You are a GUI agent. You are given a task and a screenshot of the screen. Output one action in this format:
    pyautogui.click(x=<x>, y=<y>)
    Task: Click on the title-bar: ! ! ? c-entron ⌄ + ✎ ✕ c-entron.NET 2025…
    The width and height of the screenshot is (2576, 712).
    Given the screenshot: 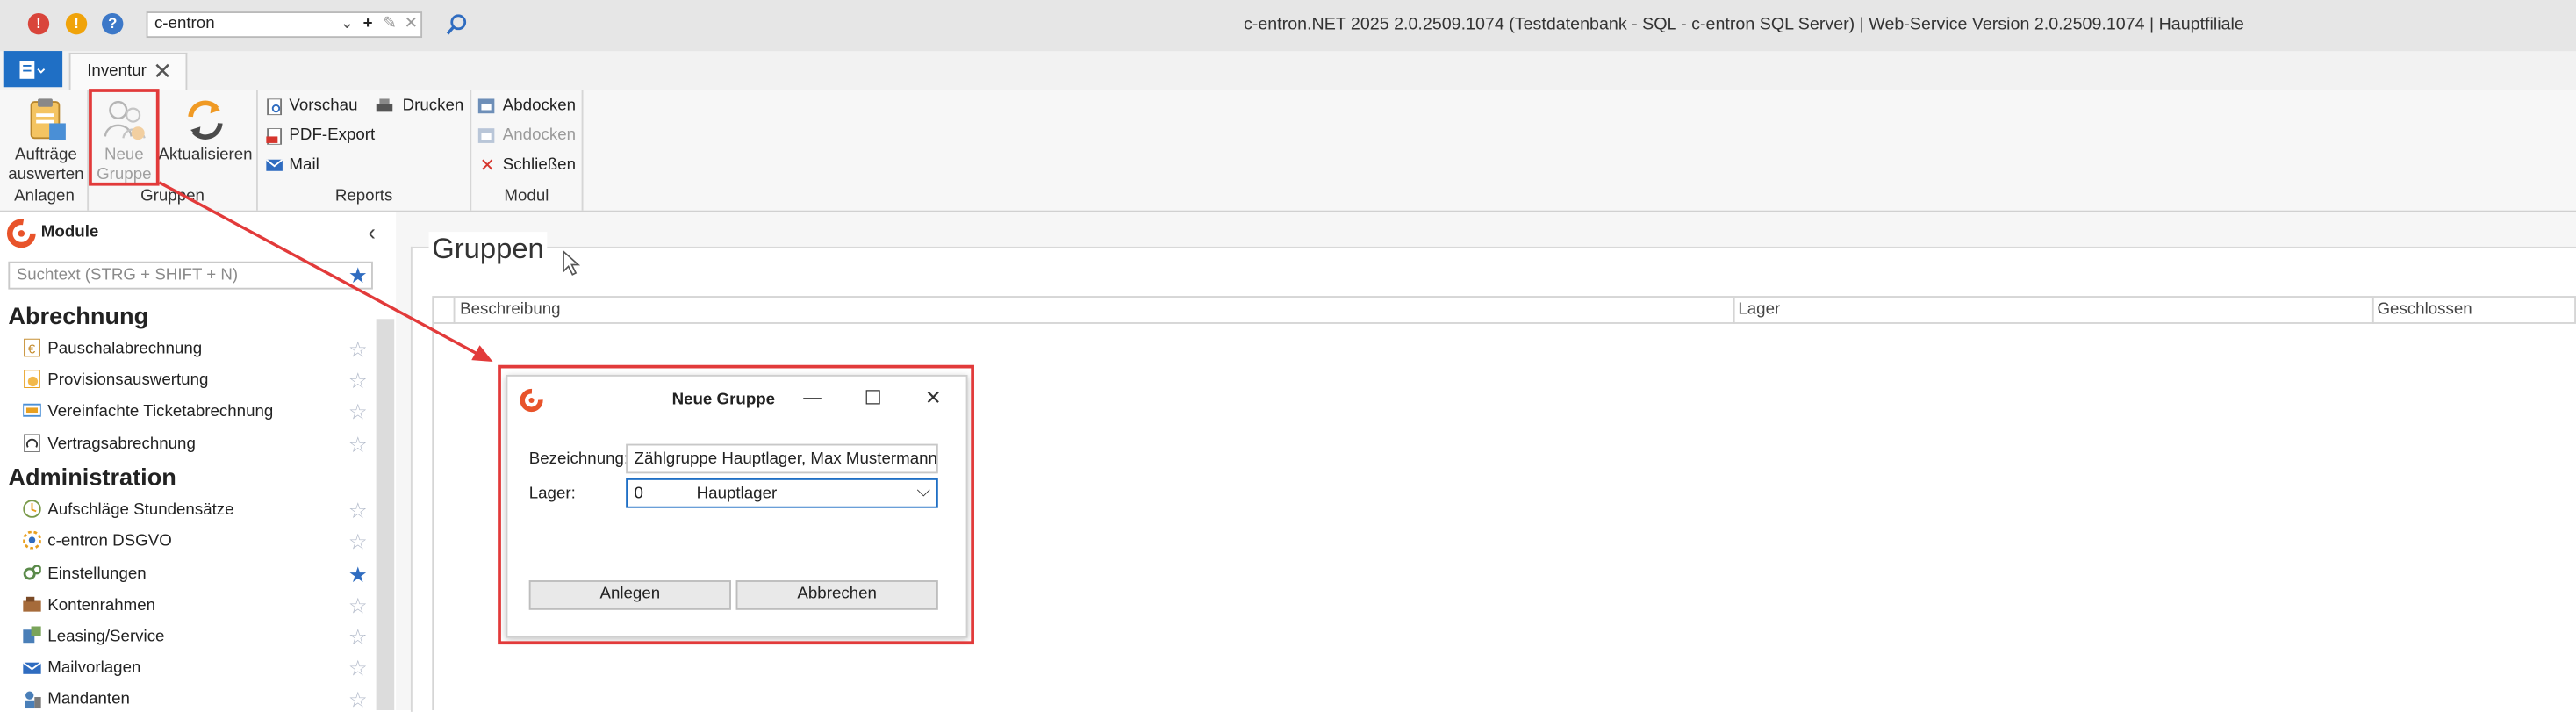 What is the action you would take?
    pyautogui.click(x=1288, y=27)
    